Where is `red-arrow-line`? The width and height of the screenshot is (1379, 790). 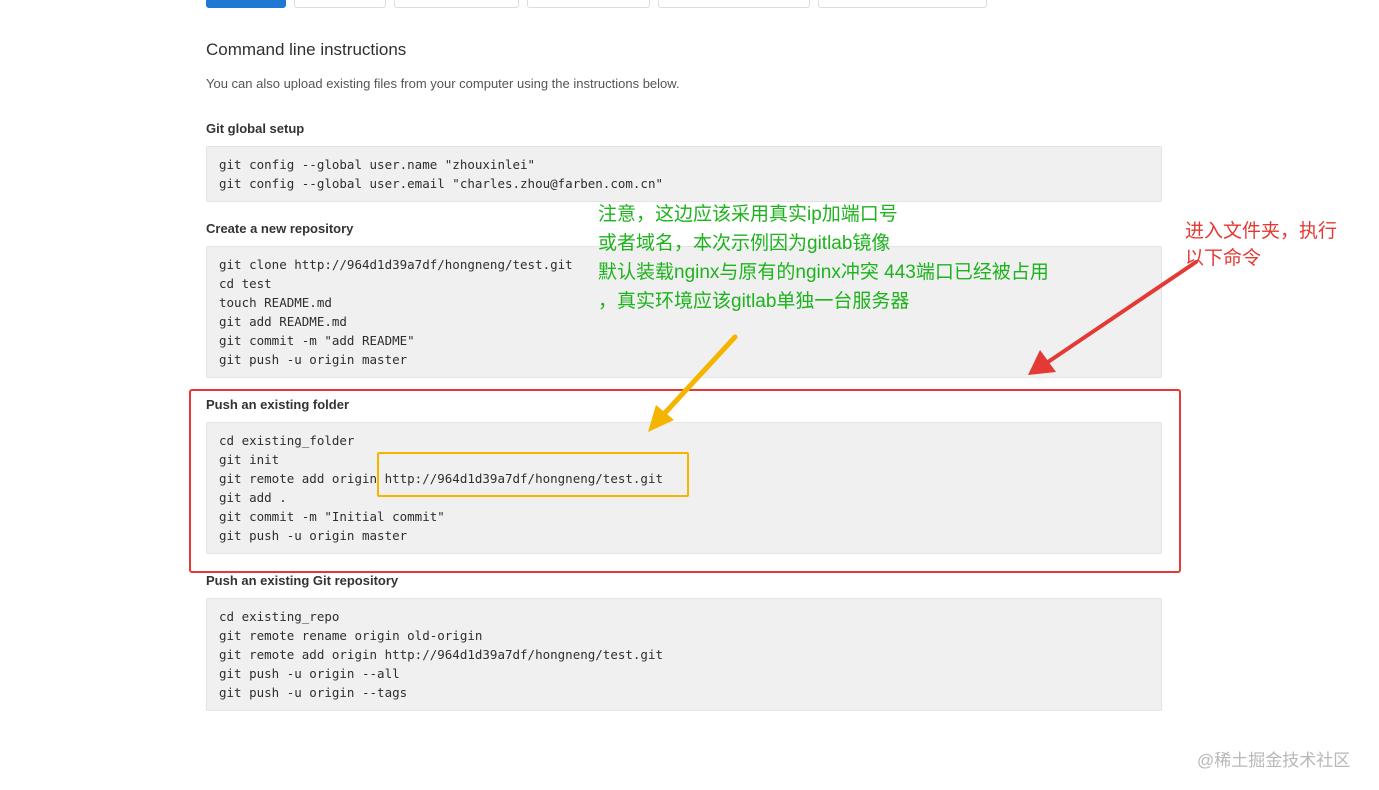
red-arrow-line is located at coordinates (1122, 312).